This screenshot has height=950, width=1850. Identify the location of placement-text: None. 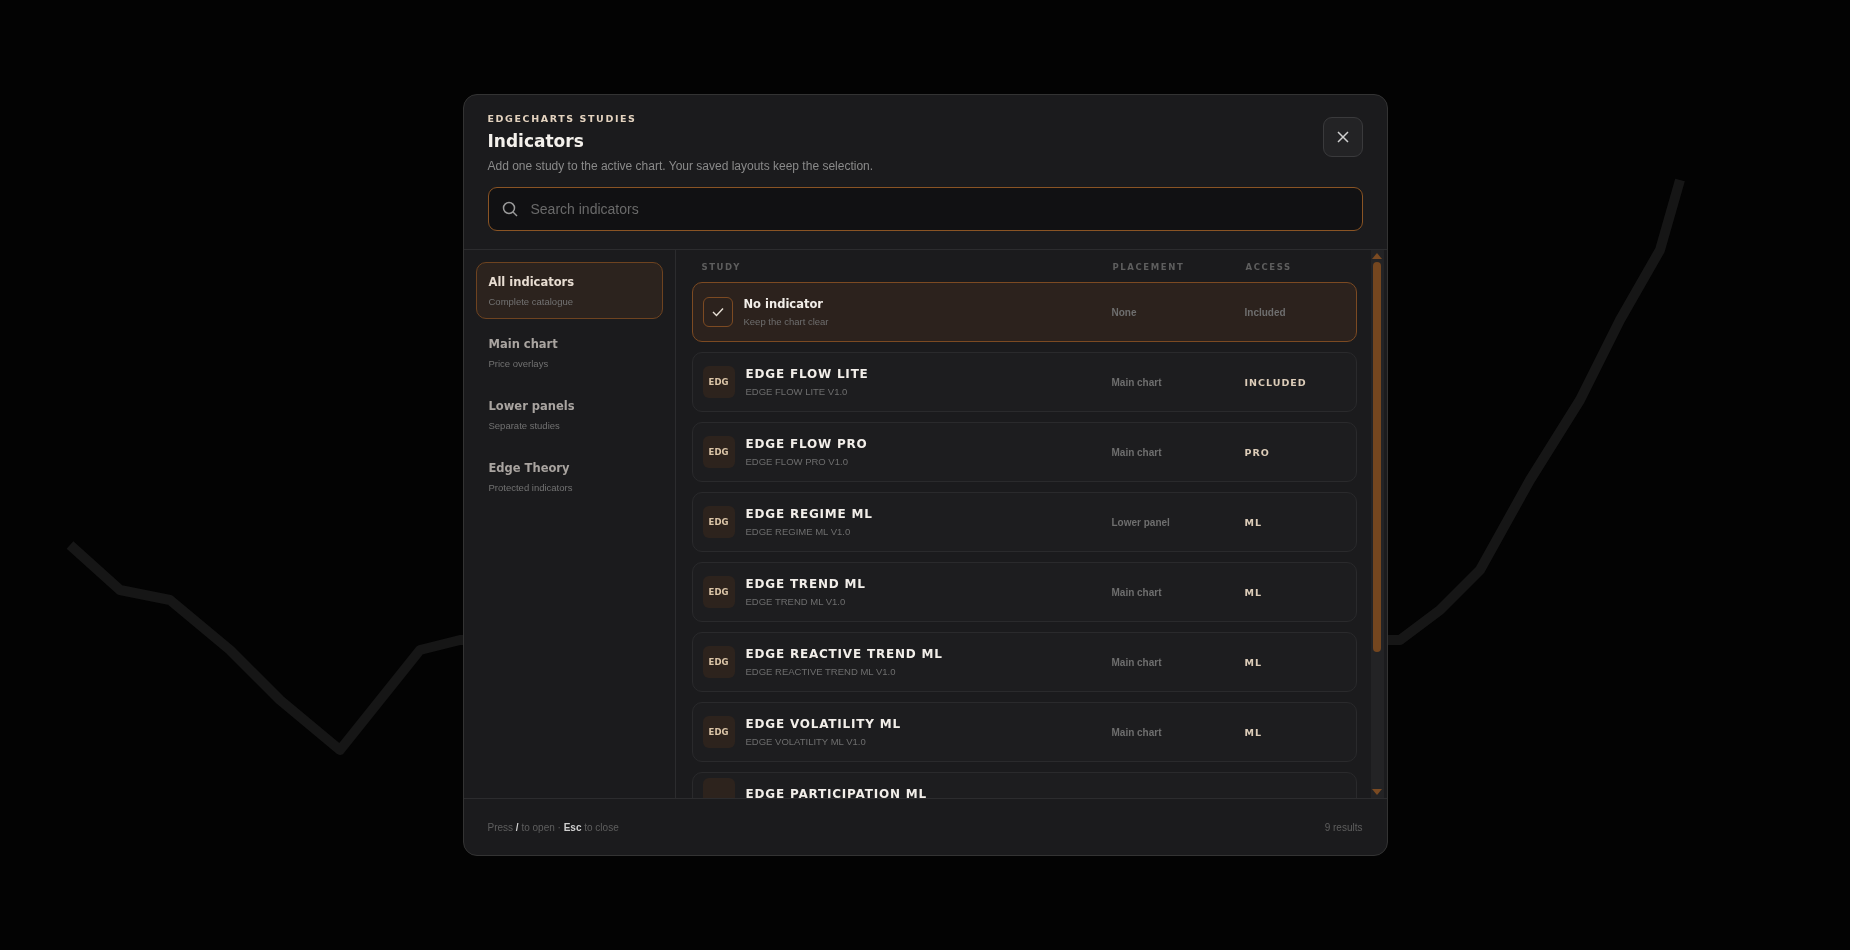
(1124, 312).